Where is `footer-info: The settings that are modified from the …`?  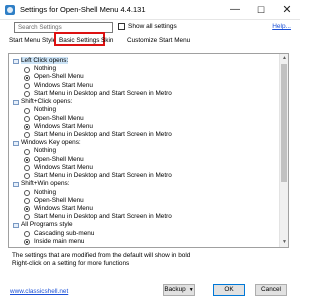
footer-info: The settings that are modified from the … is located at coordinates (150, 260).